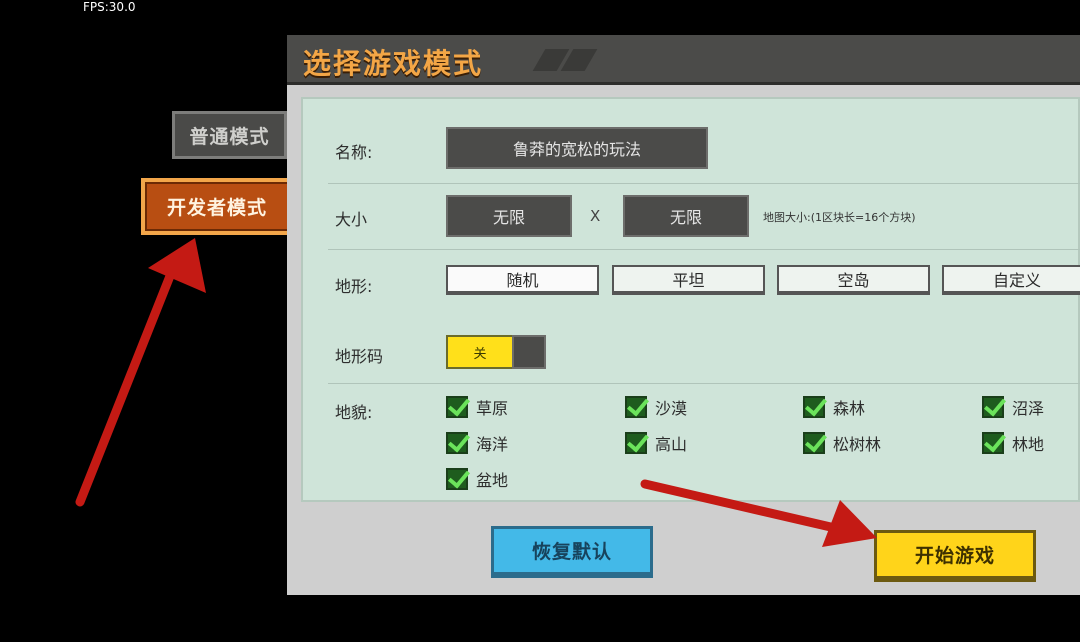  I want to click on biome-checkbox: 盆地, so click(477, 479).